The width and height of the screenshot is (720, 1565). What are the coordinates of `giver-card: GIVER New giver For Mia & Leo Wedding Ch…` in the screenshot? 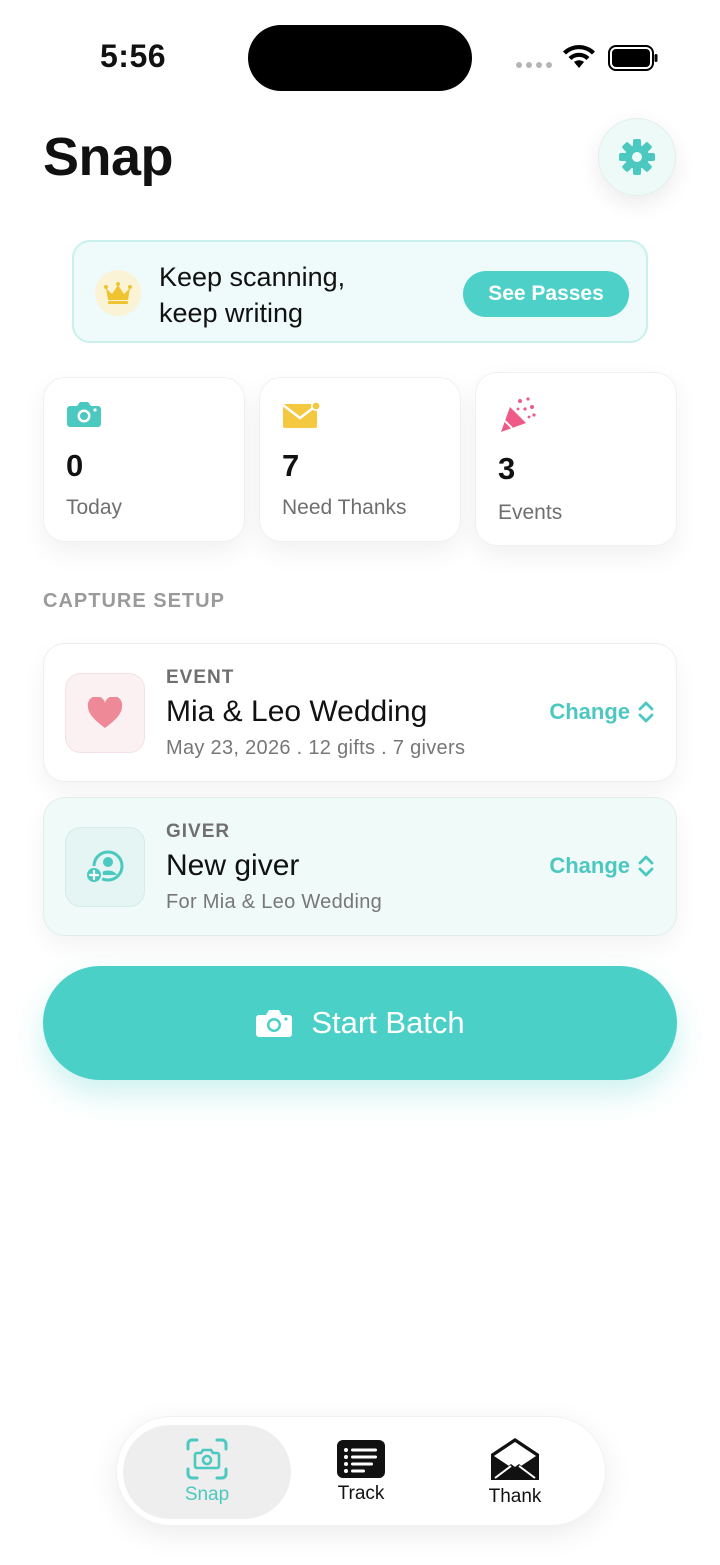 It's located at (360, 866).